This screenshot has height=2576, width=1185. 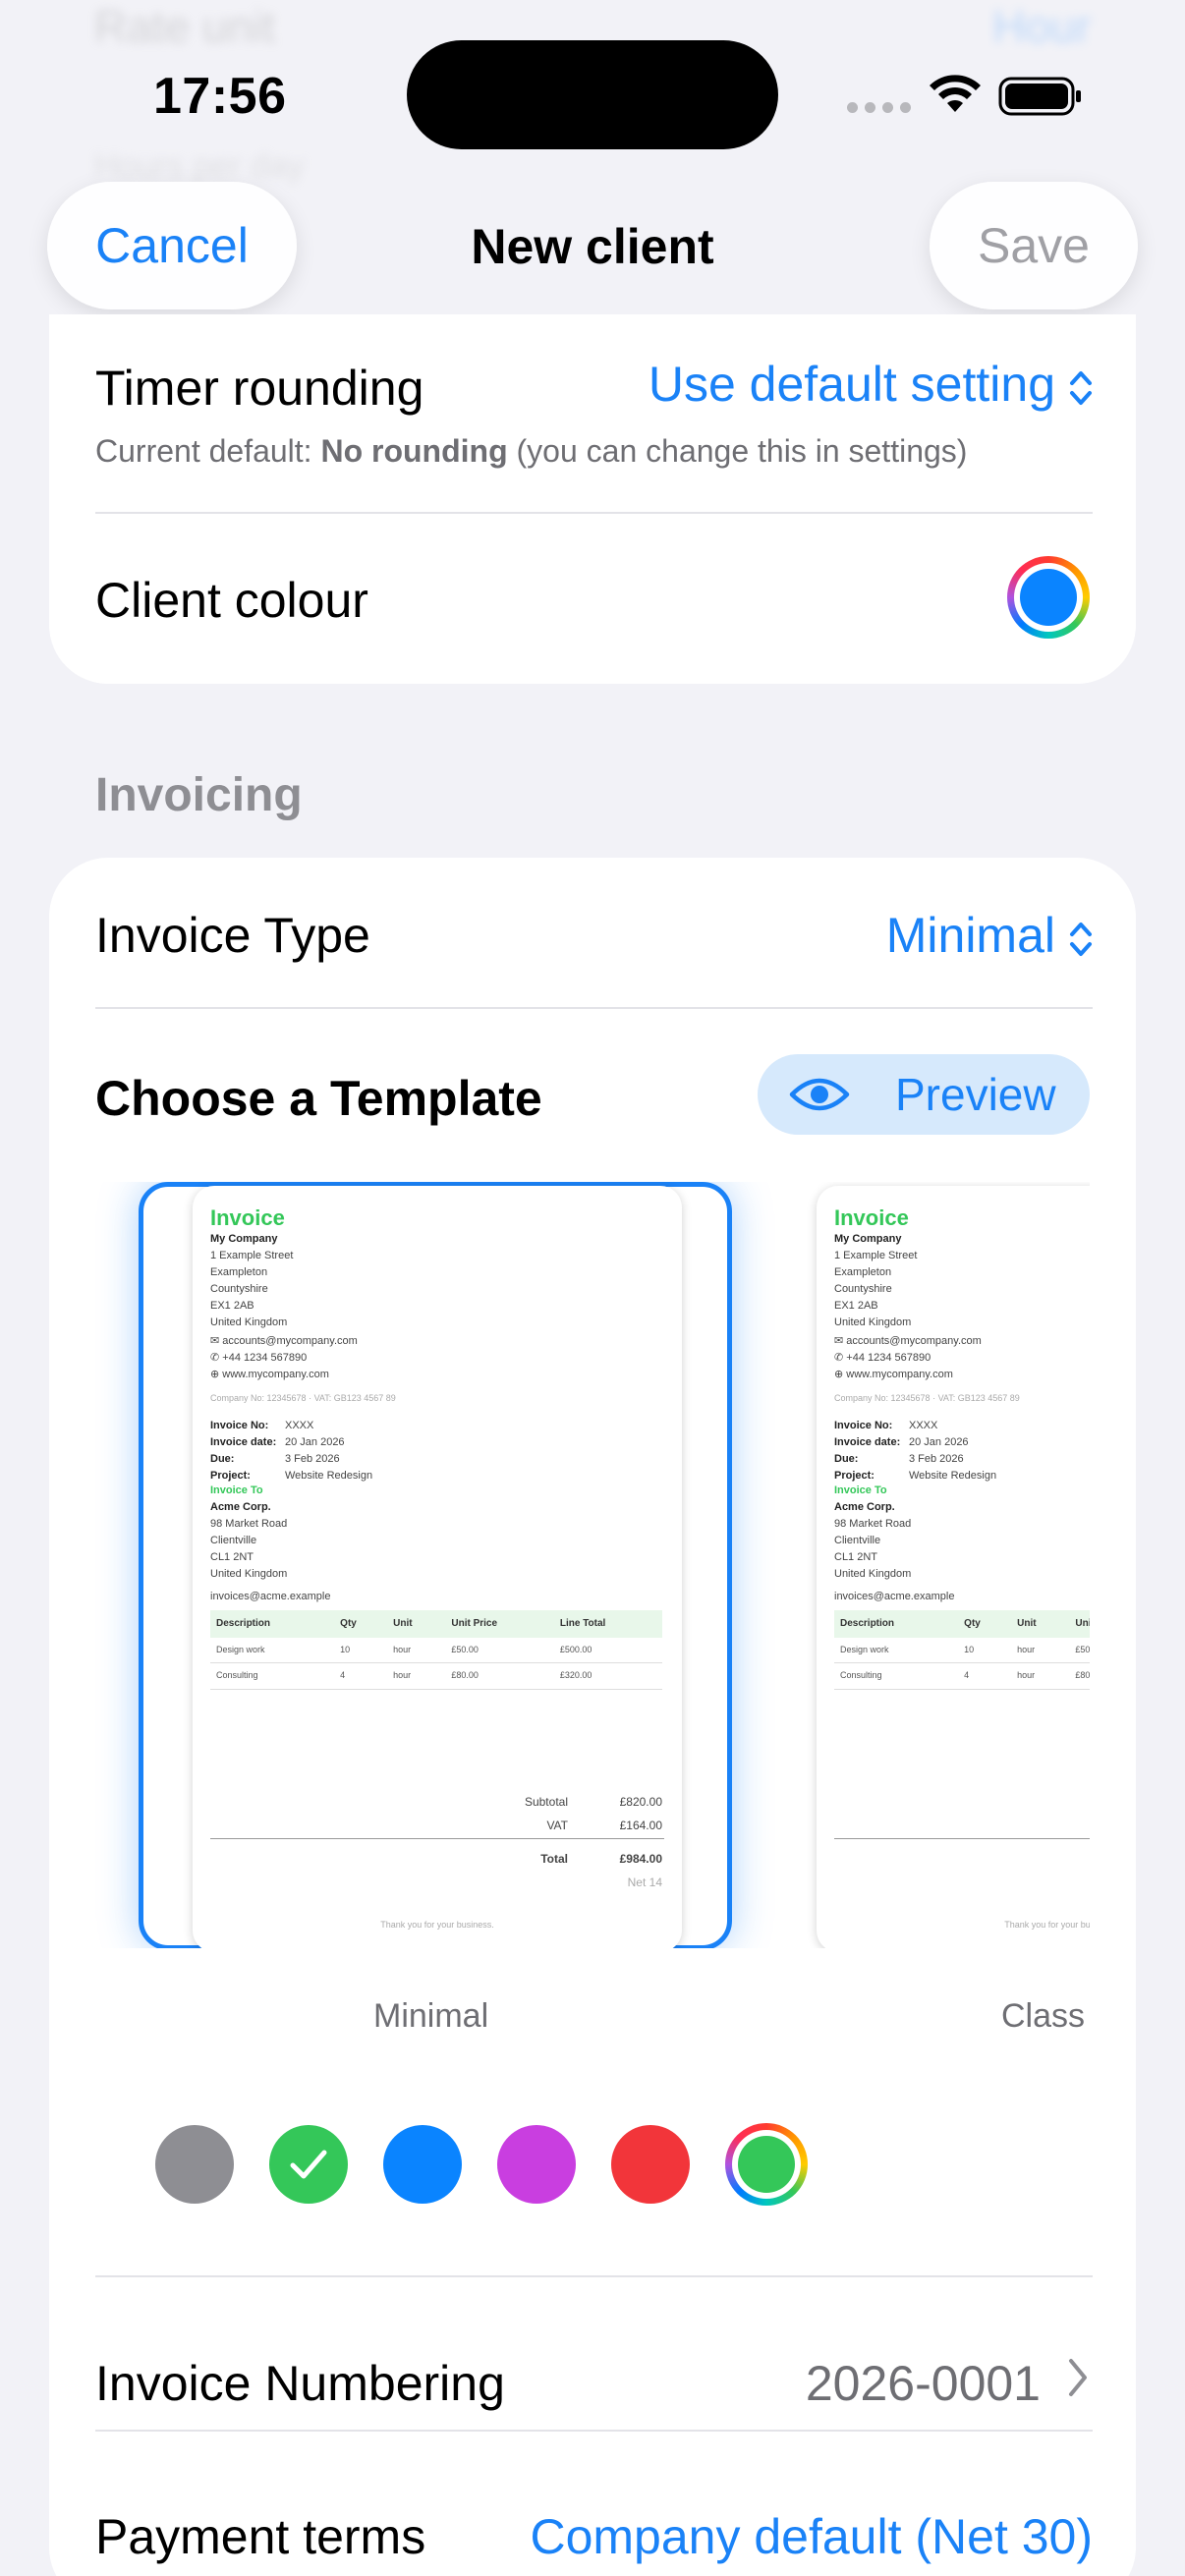 I want to click on meta-key: Invoice date:, so click(x=868, y=1442).